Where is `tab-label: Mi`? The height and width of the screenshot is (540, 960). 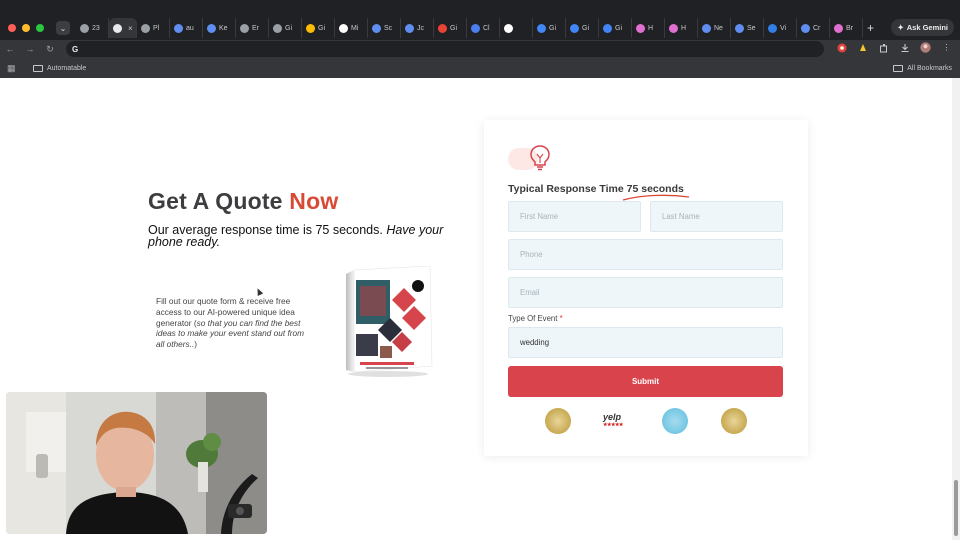
tab-label: Mi is located at coordinates (355, 28).